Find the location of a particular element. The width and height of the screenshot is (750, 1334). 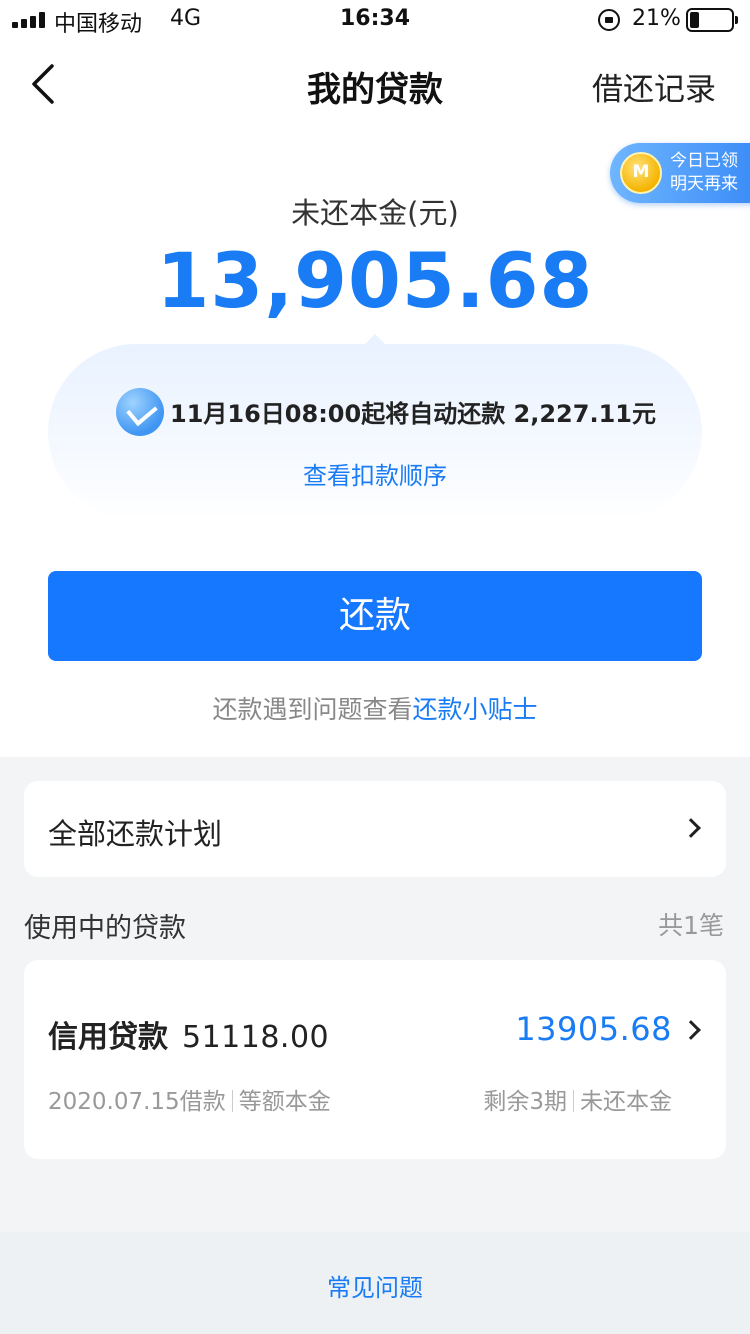

active-loans-count: 共1笔 is located at coordinates (691, 925).